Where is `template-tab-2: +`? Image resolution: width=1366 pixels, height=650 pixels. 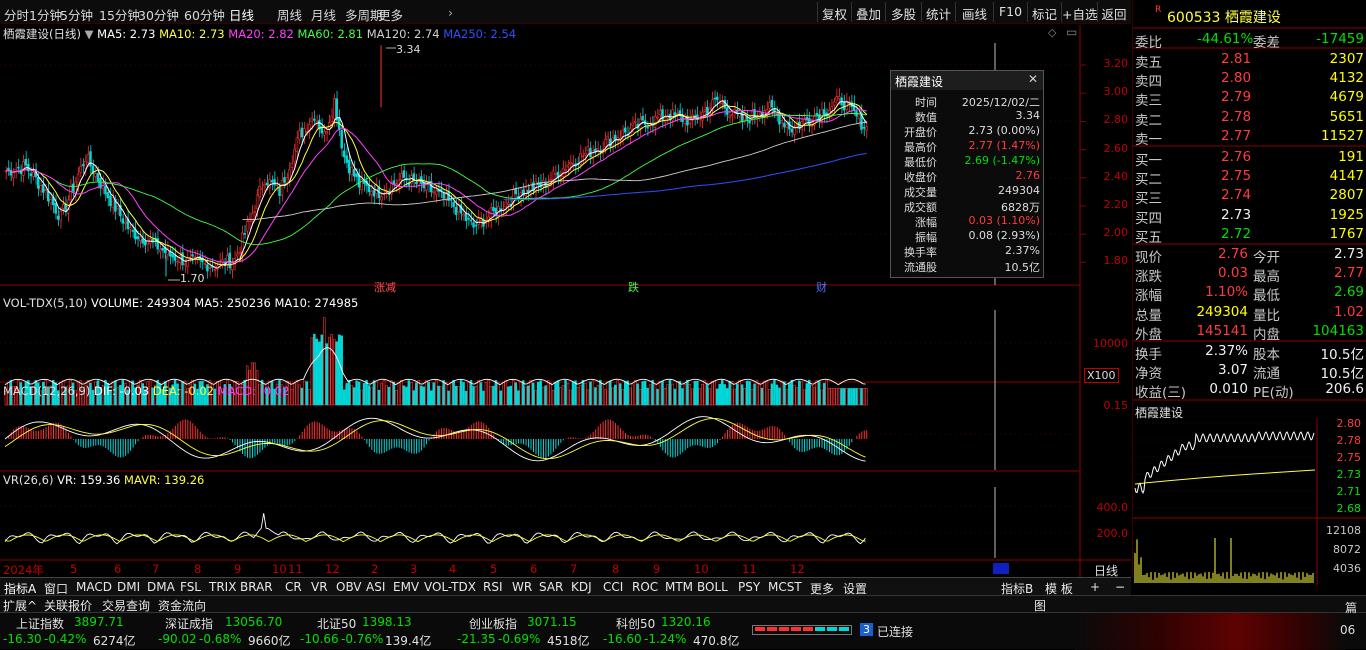 template-tab-2: + is located at coordinates (1095, 587).